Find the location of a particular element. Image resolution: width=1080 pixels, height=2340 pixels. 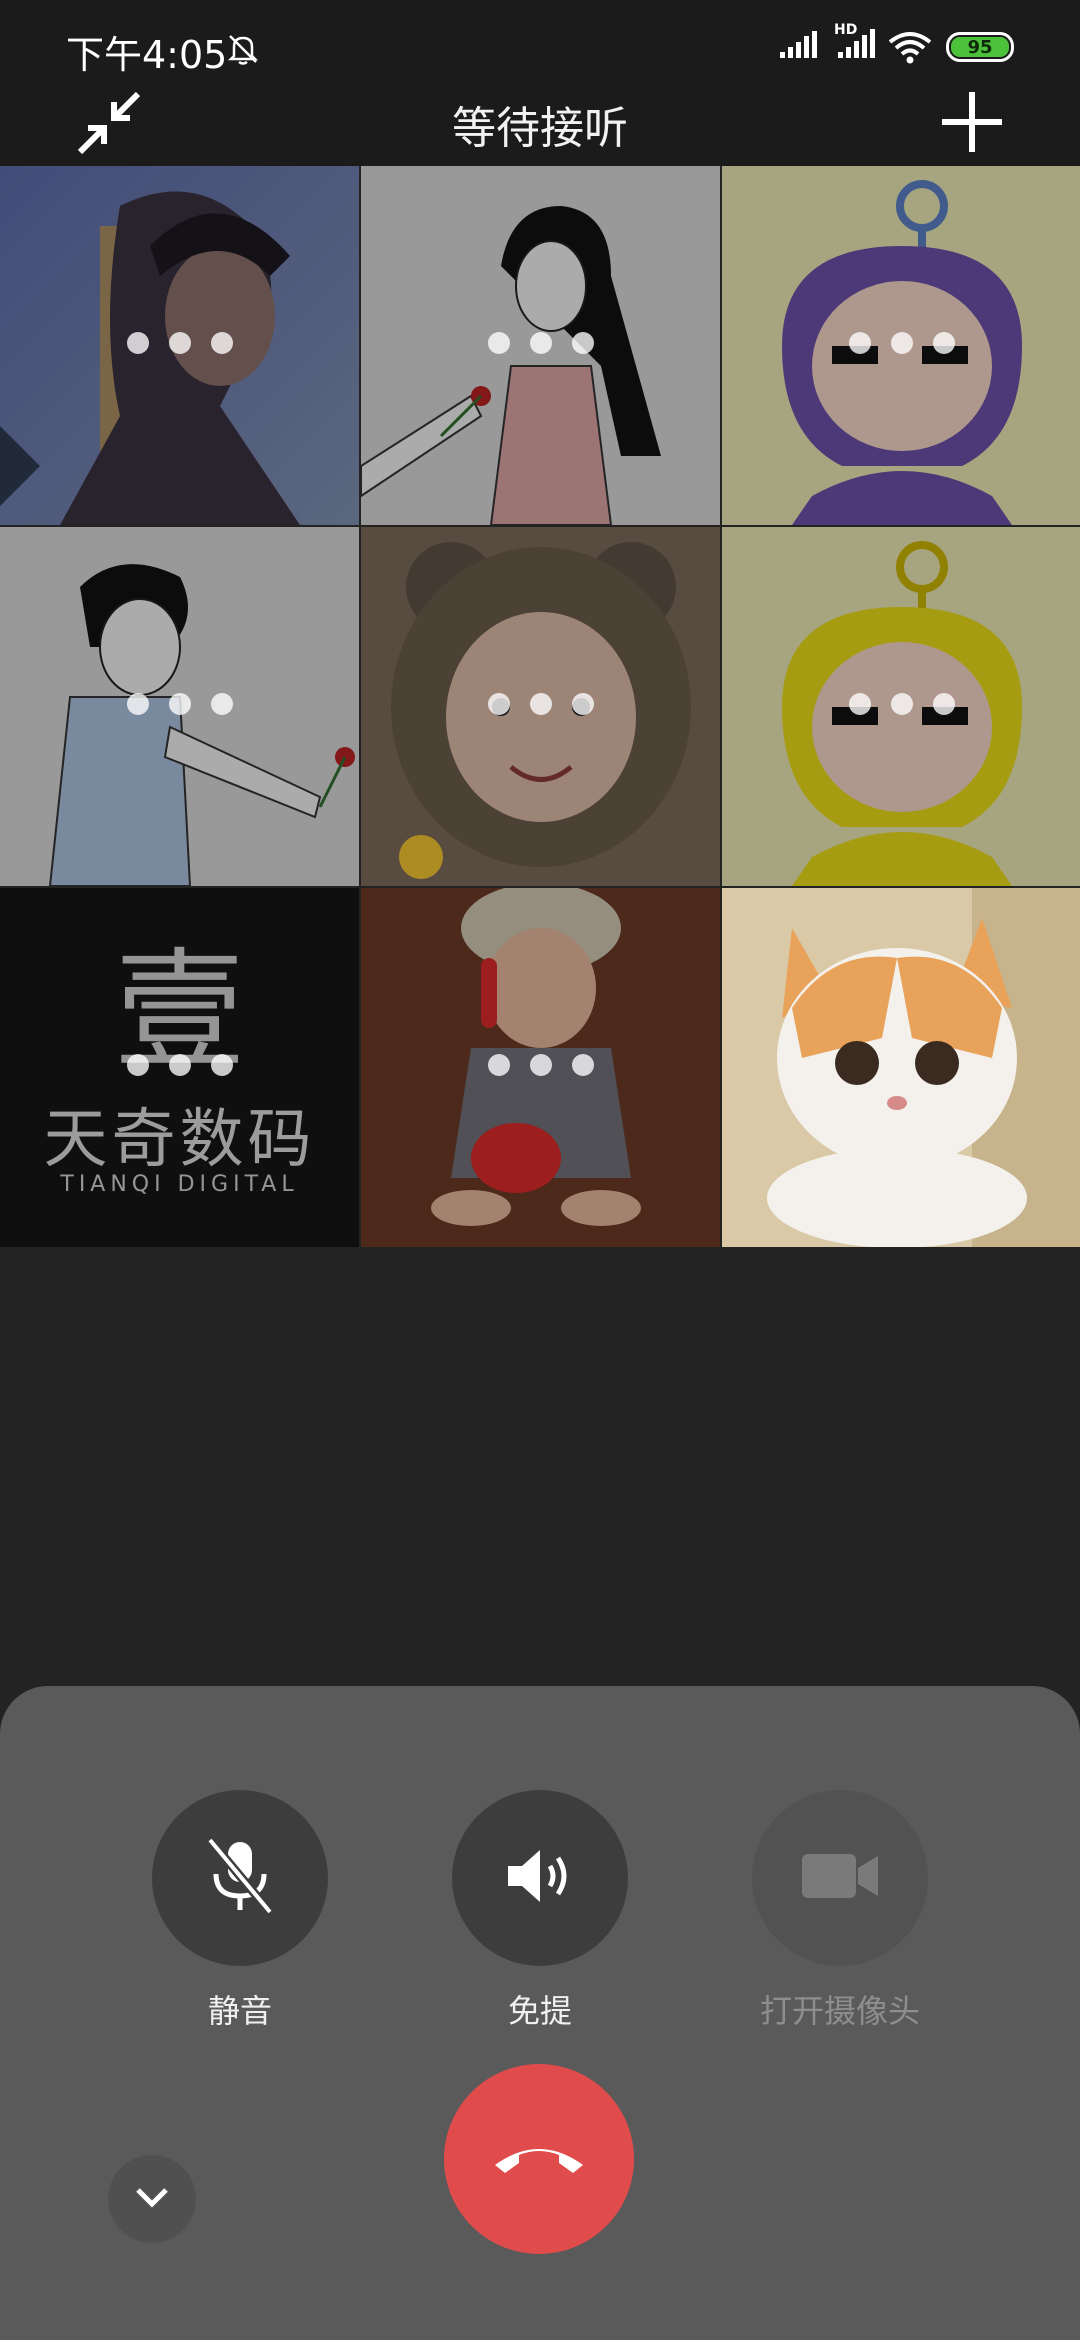

phone-hangup-icon is located at coordinates (539, 2159).